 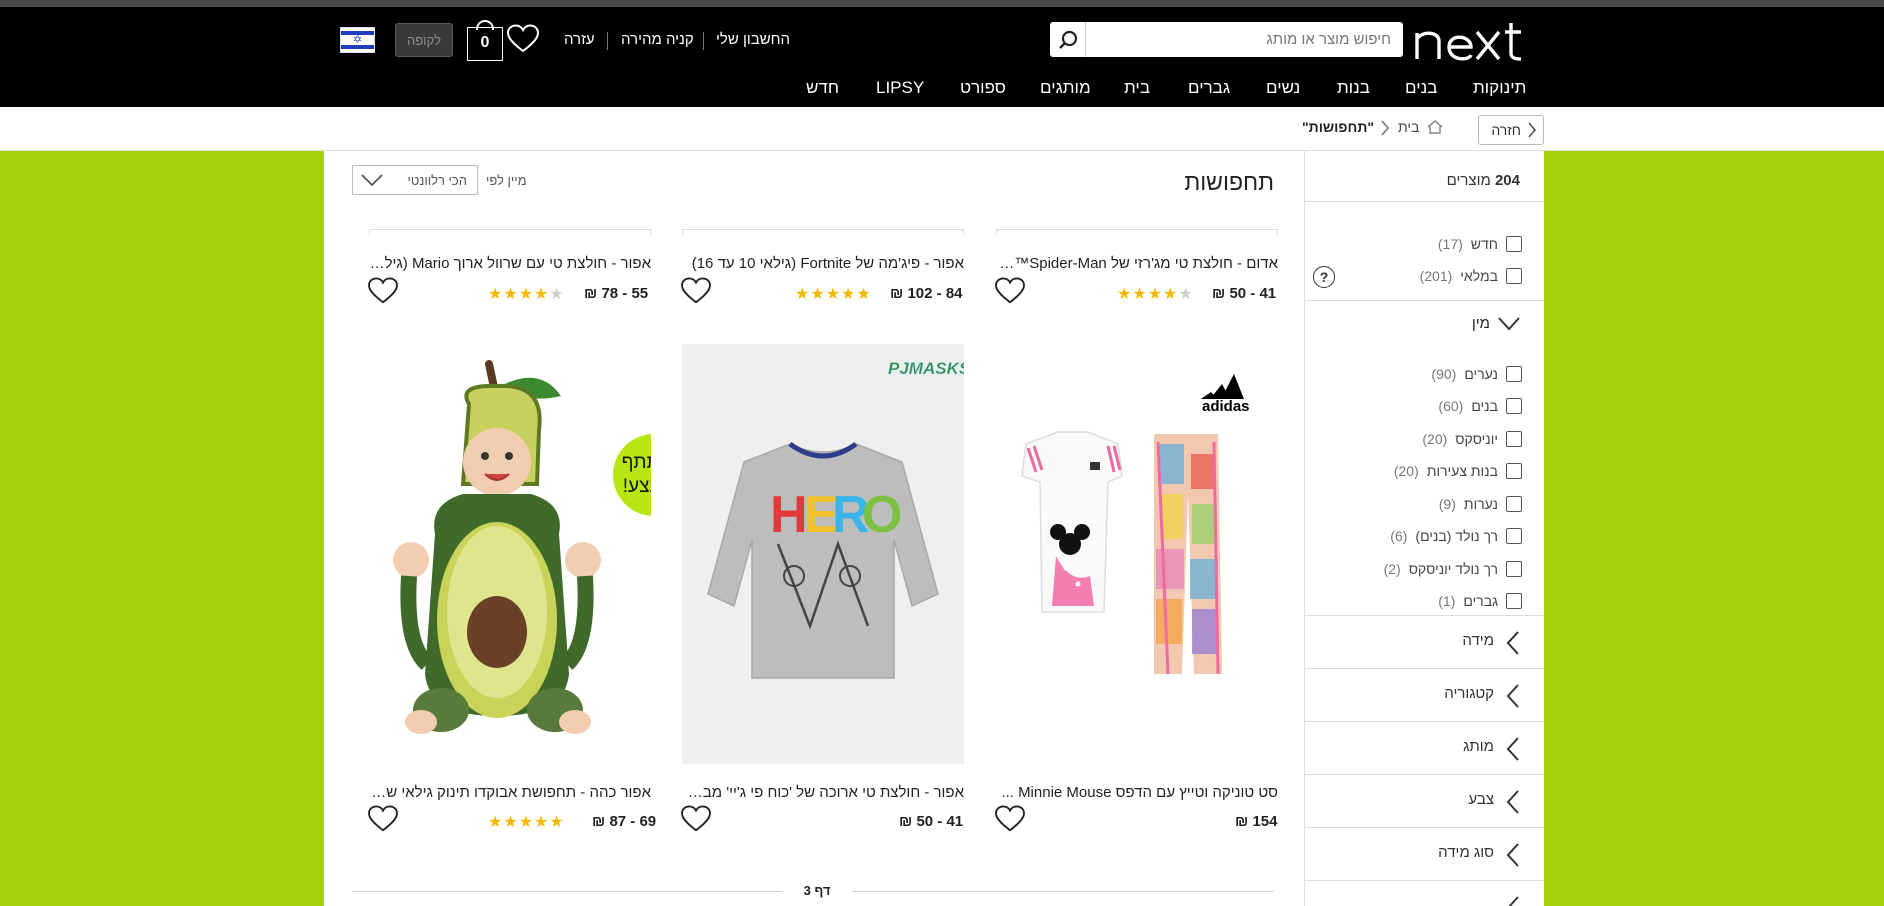 I want to click on top-strip, so click(x=942, y=3).